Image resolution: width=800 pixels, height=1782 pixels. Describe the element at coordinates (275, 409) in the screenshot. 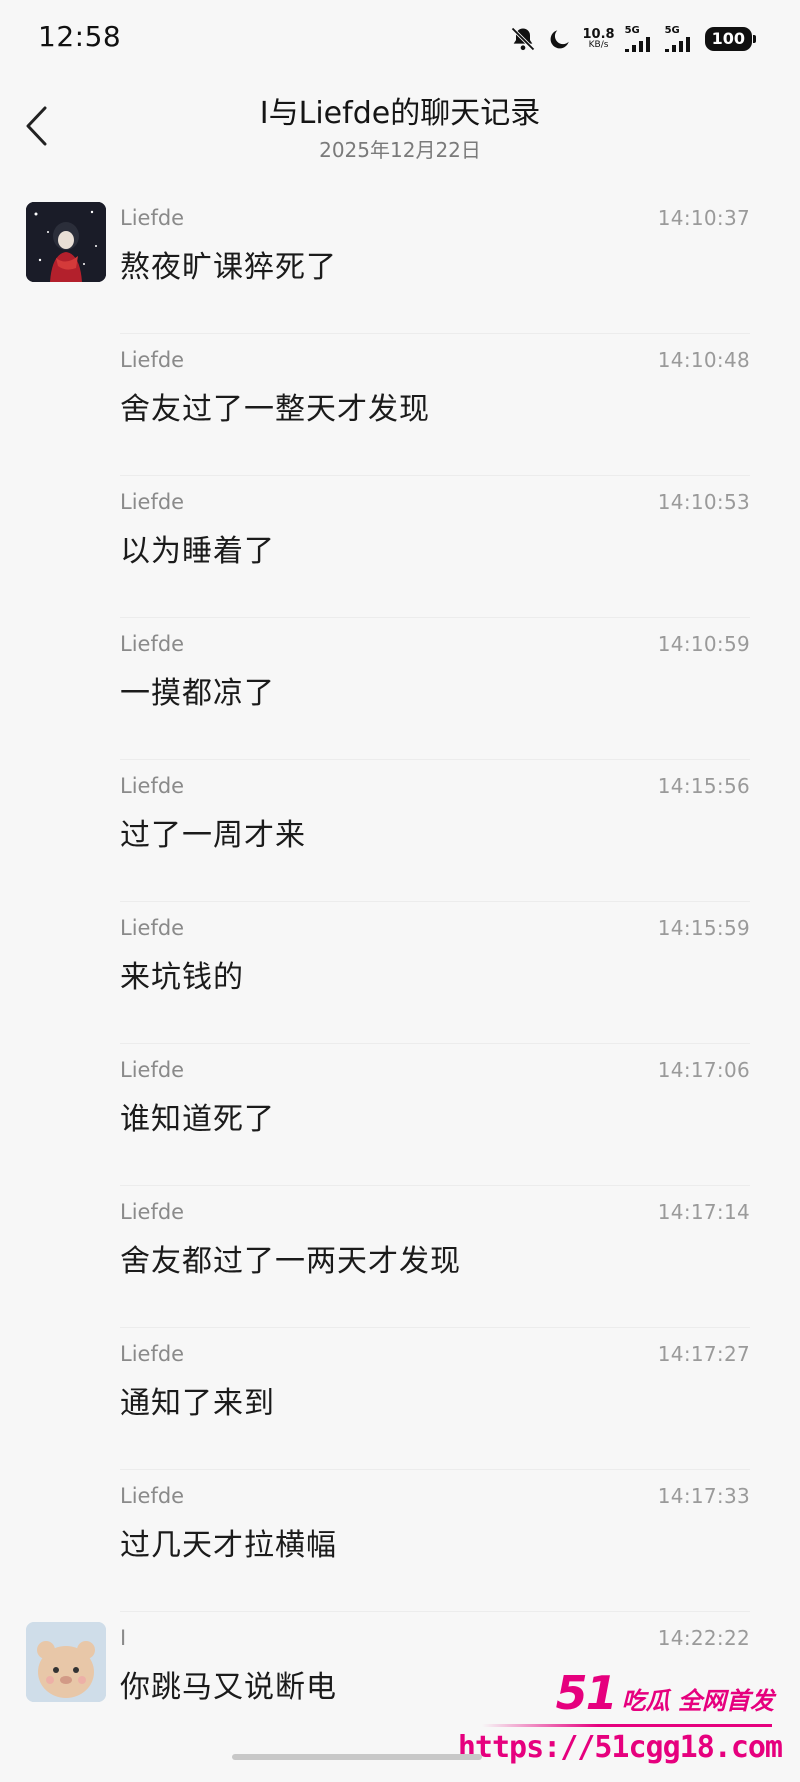

I see `message-text: 舍友过了一整天才发现` at that location.